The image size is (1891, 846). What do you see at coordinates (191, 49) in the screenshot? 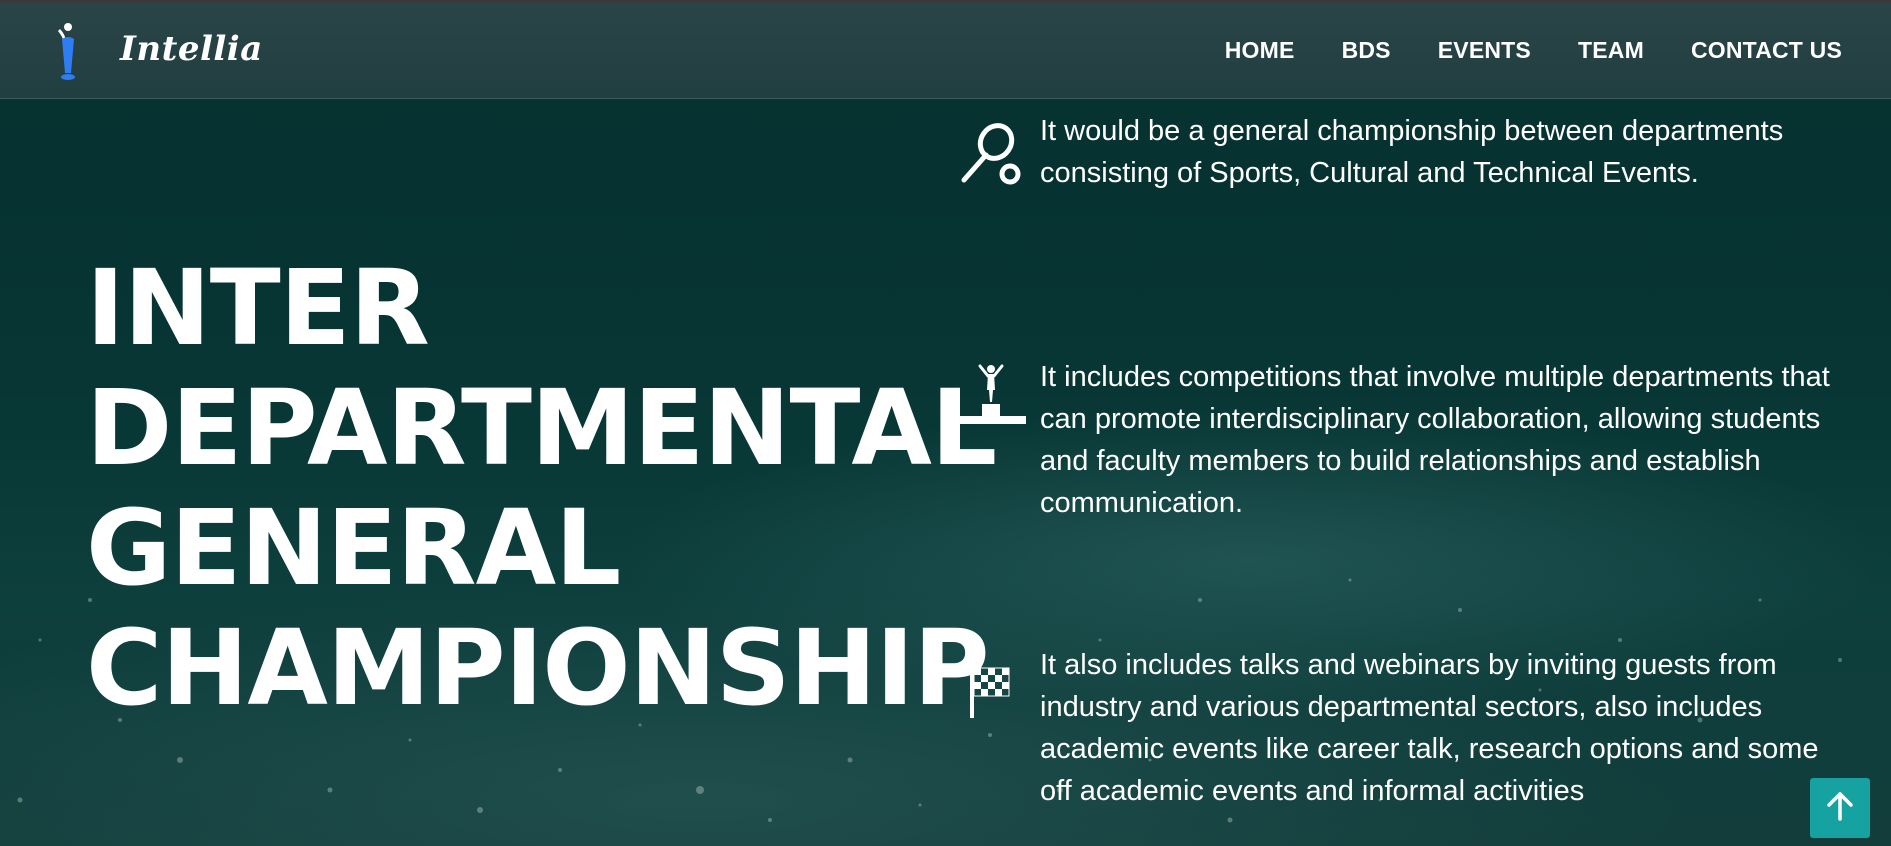
I see `brand-name: Intellia` at bounding box center [191, 49].